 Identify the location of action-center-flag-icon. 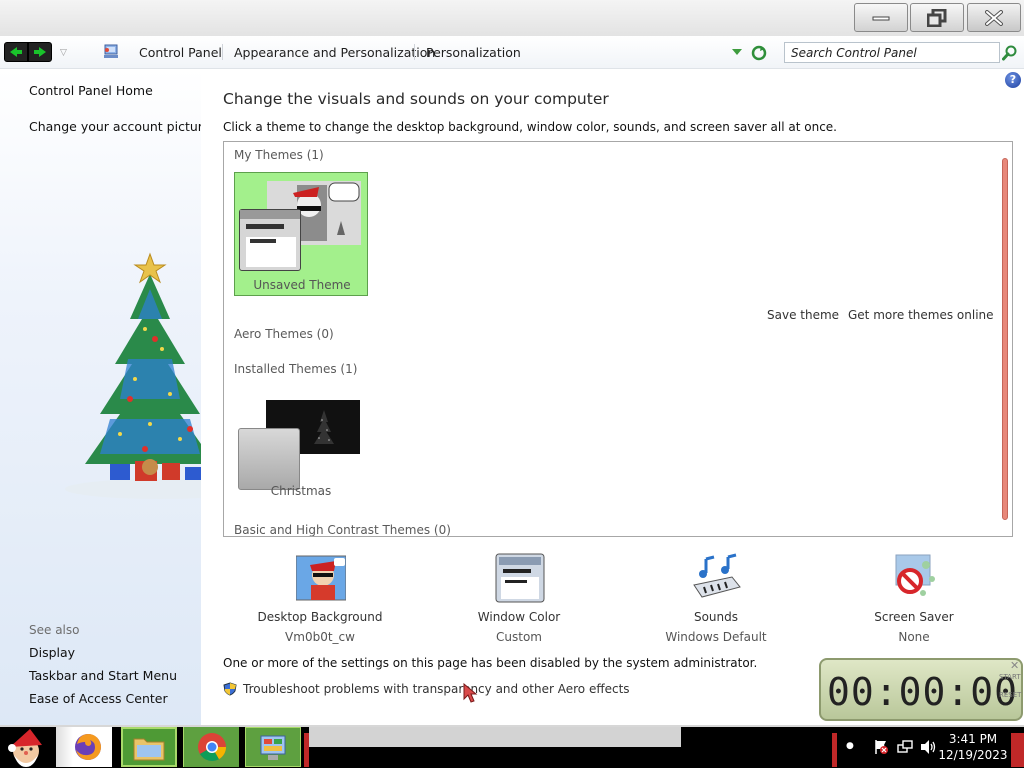
(881, 747).